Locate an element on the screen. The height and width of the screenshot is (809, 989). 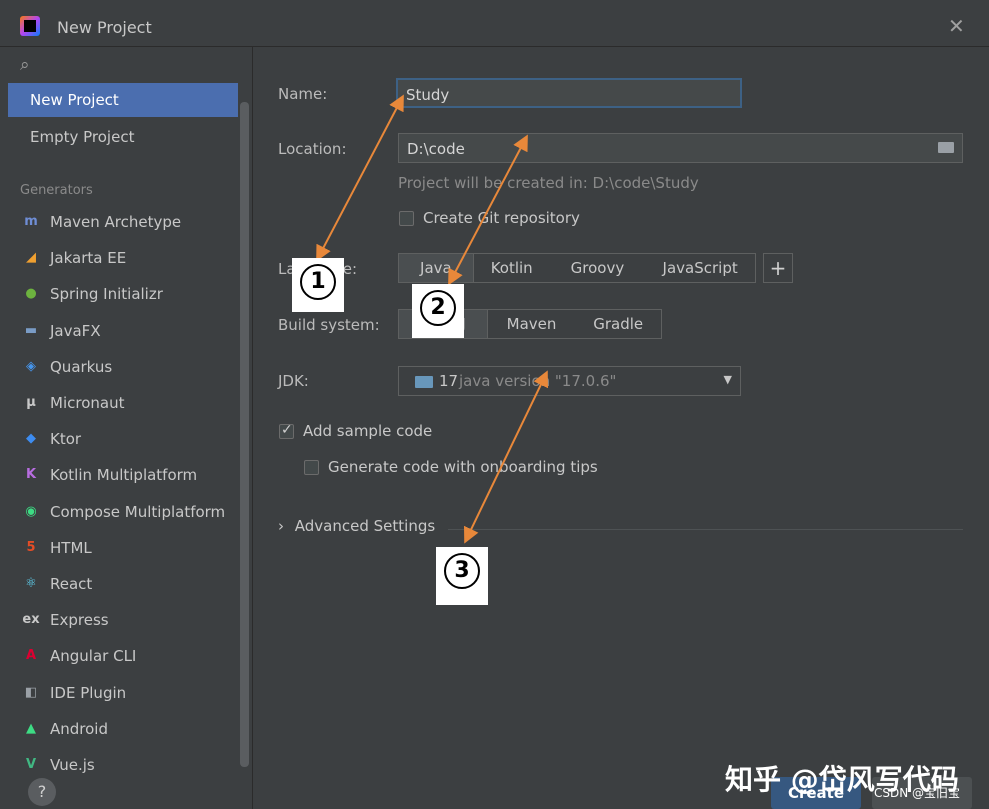
window-title: New Project is located at coordinates (104, 27).